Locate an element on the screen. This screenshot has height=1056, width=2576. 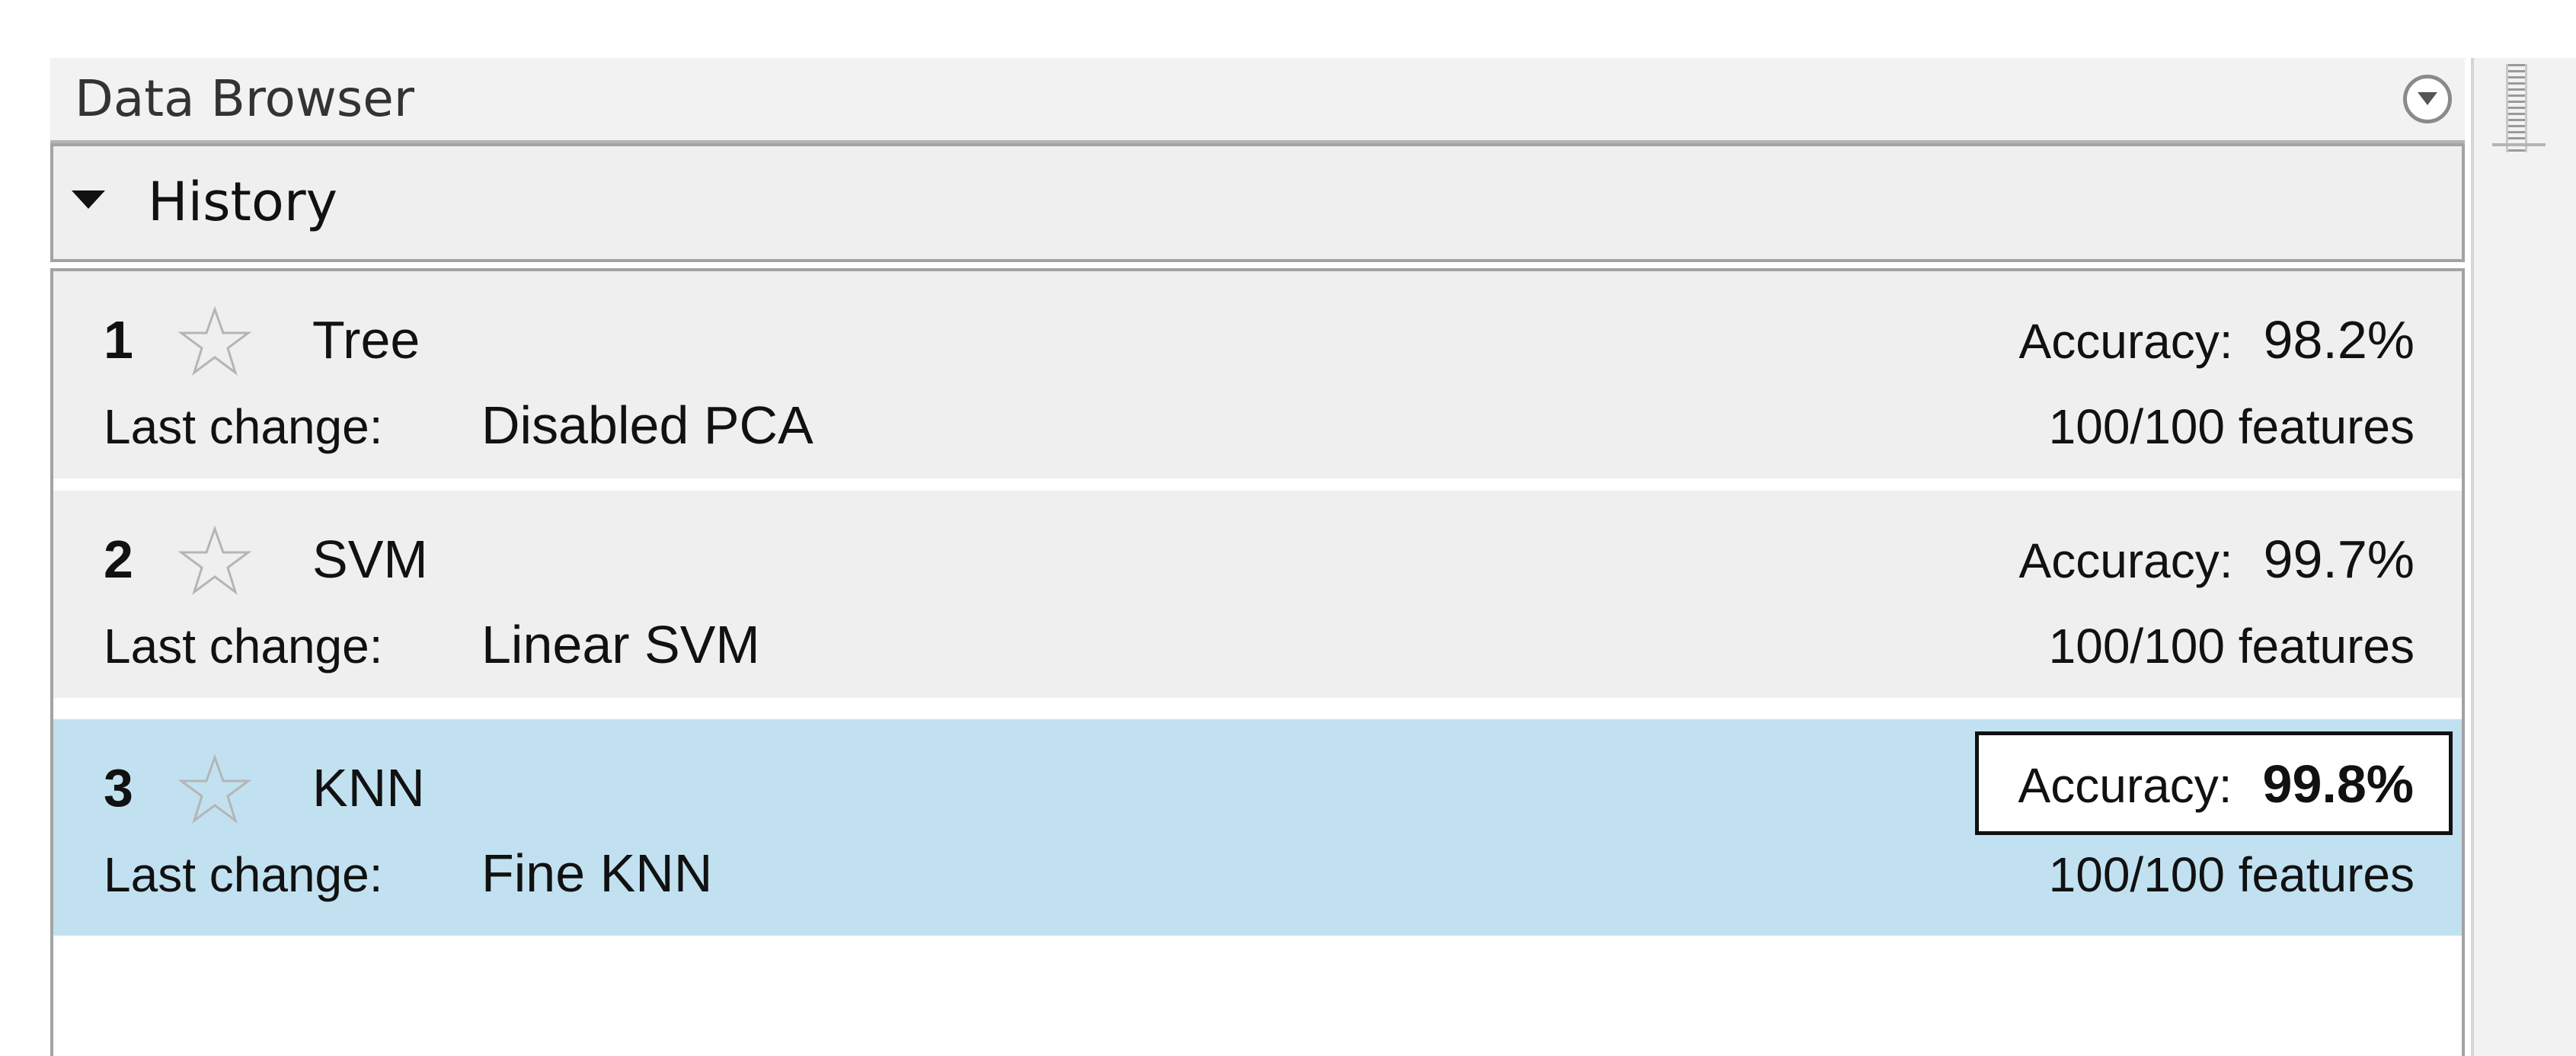
panel-menu-button is located at coordinates (2428, 99).